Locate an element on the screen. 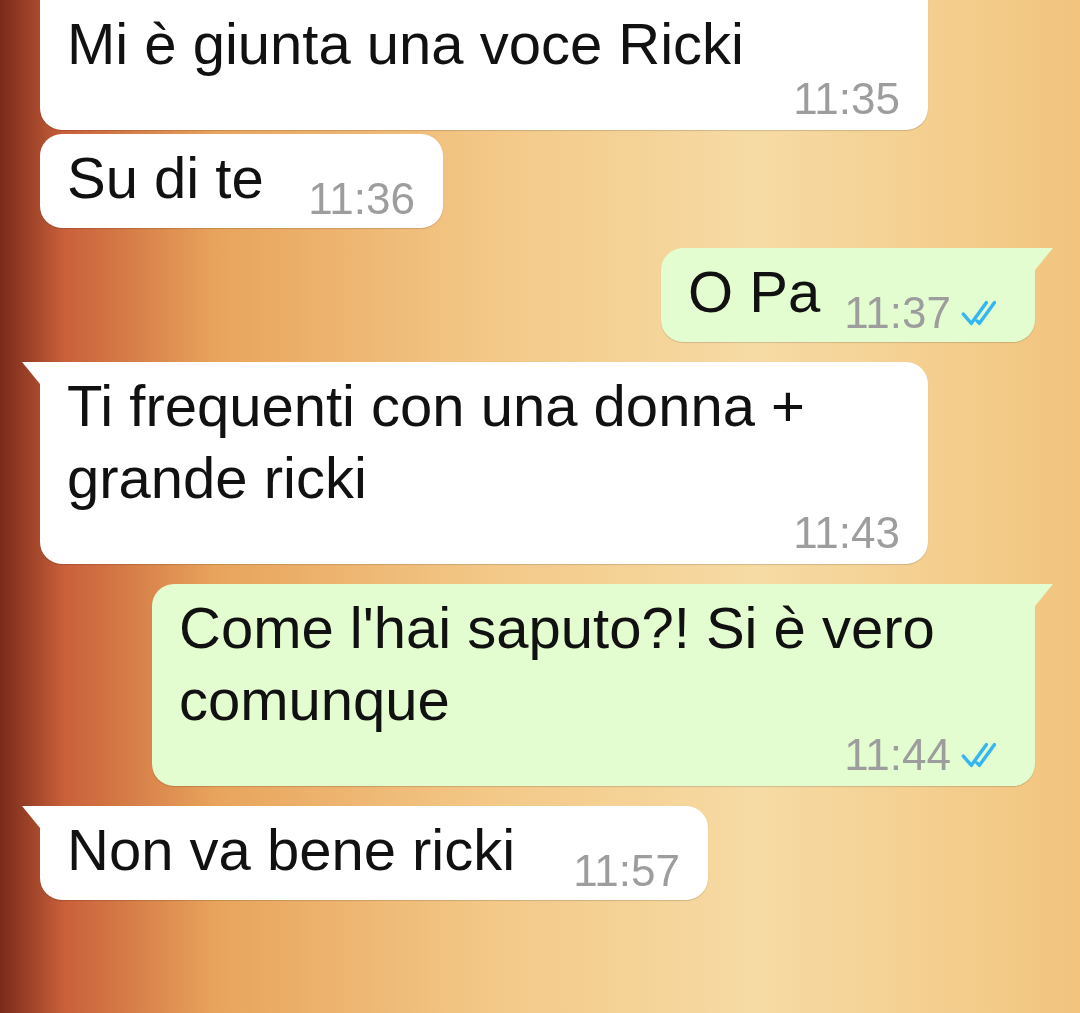 Image resolution: width=1080 pixels, height=1013 pixels. message-text: Non va bene ricki is located at coordinates (291, 850).